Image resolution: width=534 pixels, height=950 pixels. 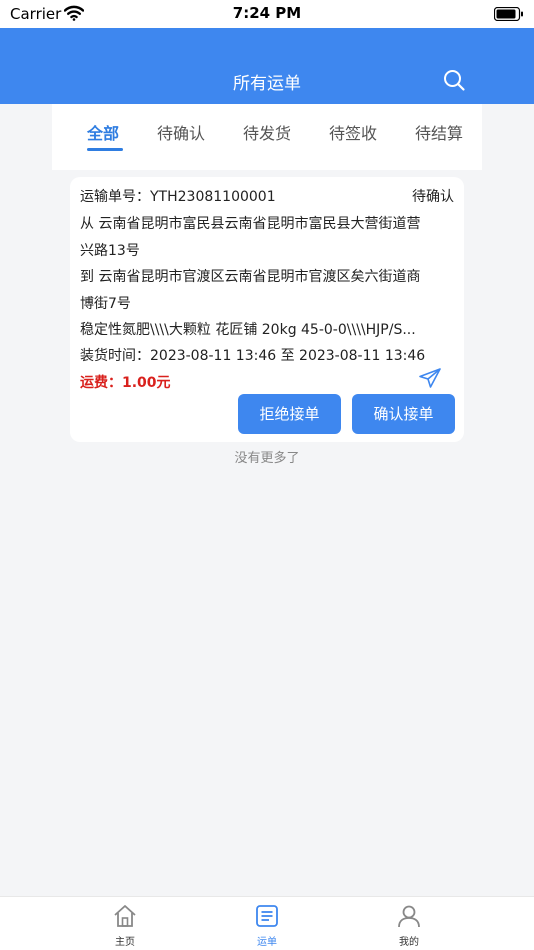 What do you see at coordinates (125, 916) in the screenshot?
I see `home-icon` at bounding box center [125, 916].